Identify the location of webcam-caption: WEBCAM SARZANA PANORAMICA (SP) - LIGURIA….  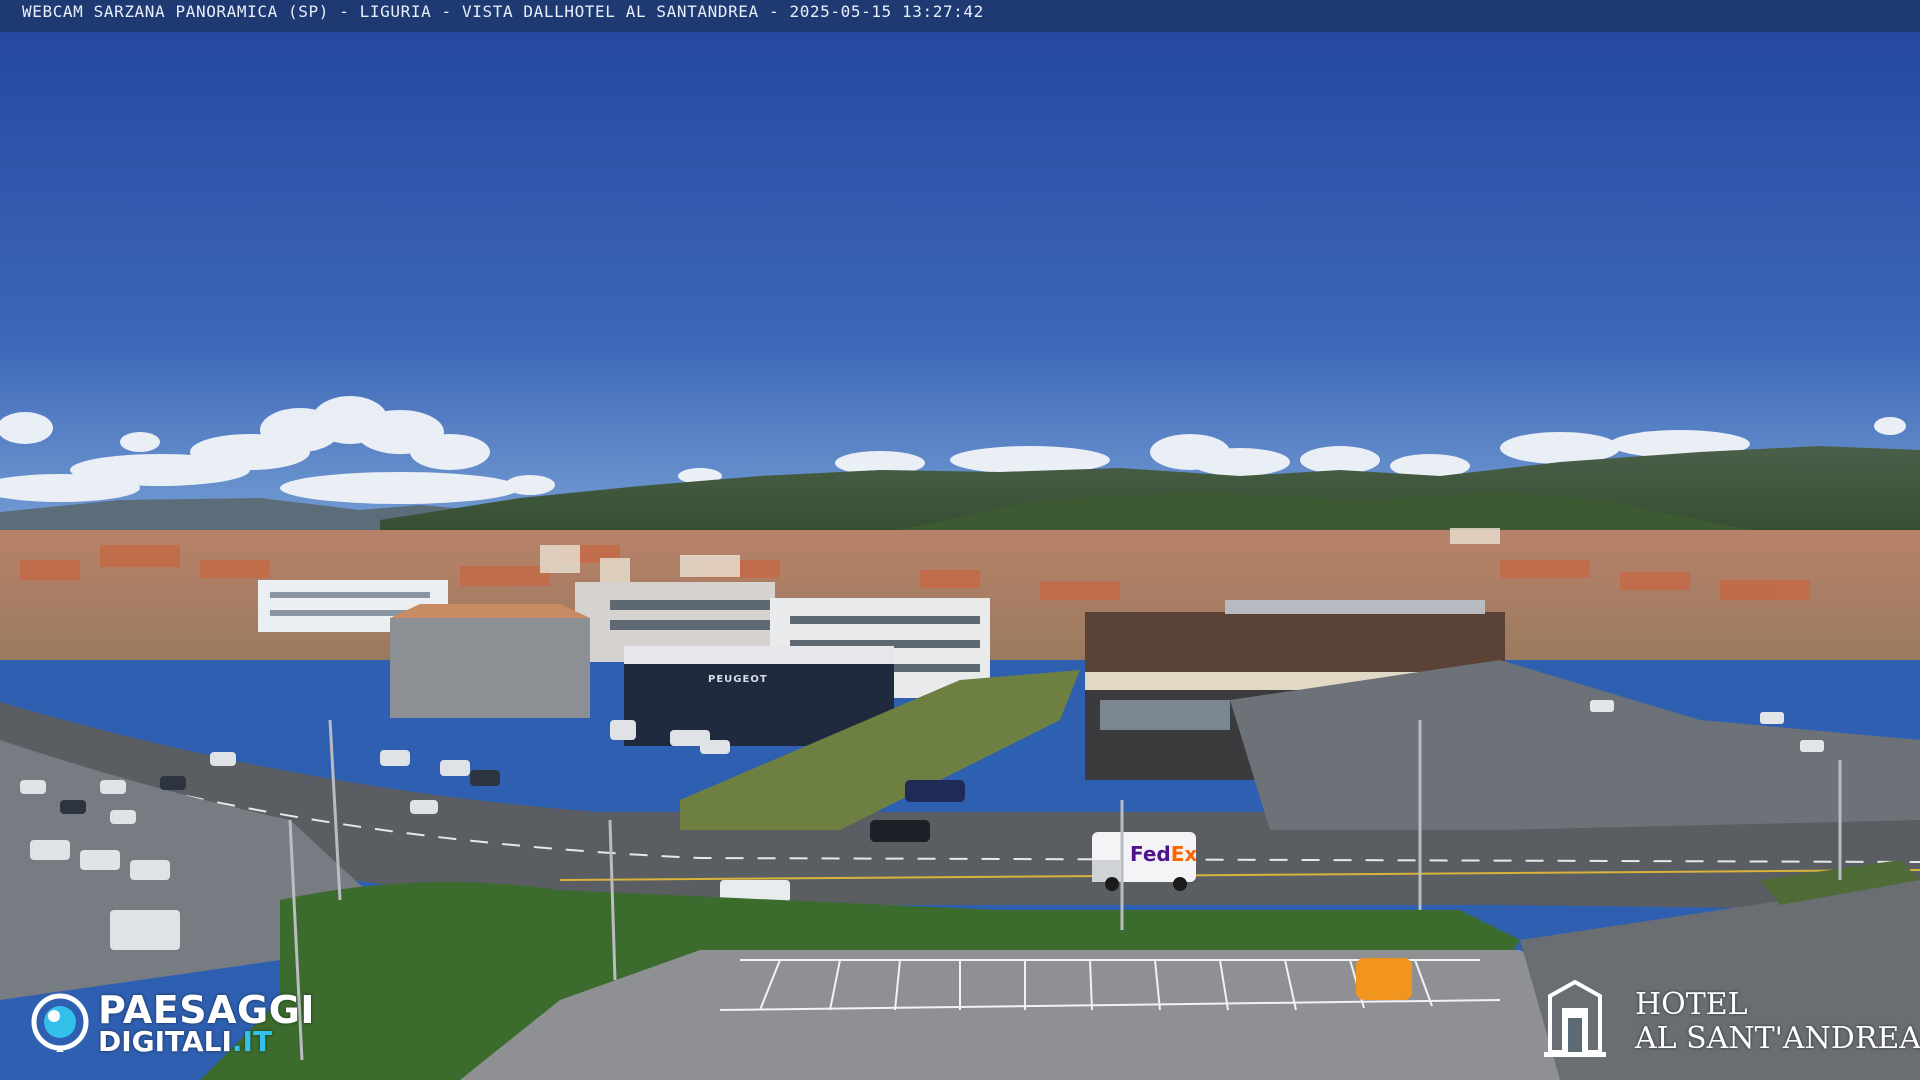
(960, 16).